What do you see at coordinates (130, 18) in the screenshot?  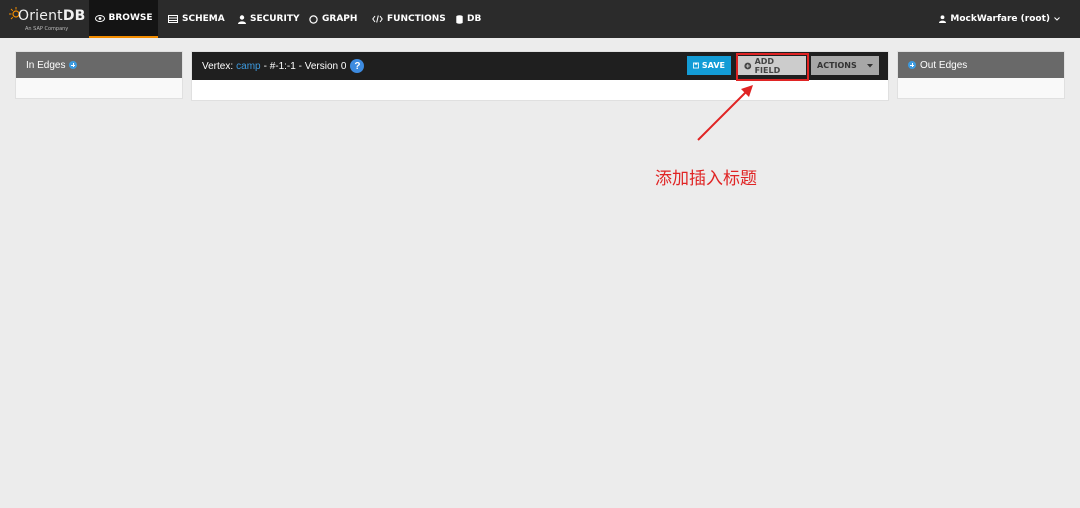 I see `nav-browse-label: BROWSE` at bounding box center [130, 18].